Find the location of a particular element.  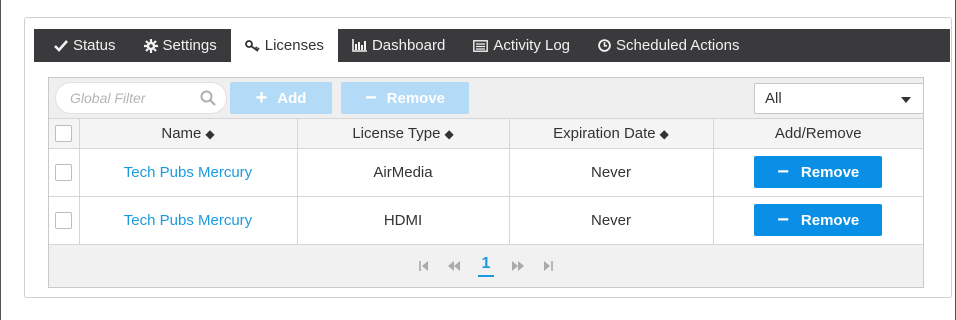

tab-status: Status is located at coordinates (85, 45).